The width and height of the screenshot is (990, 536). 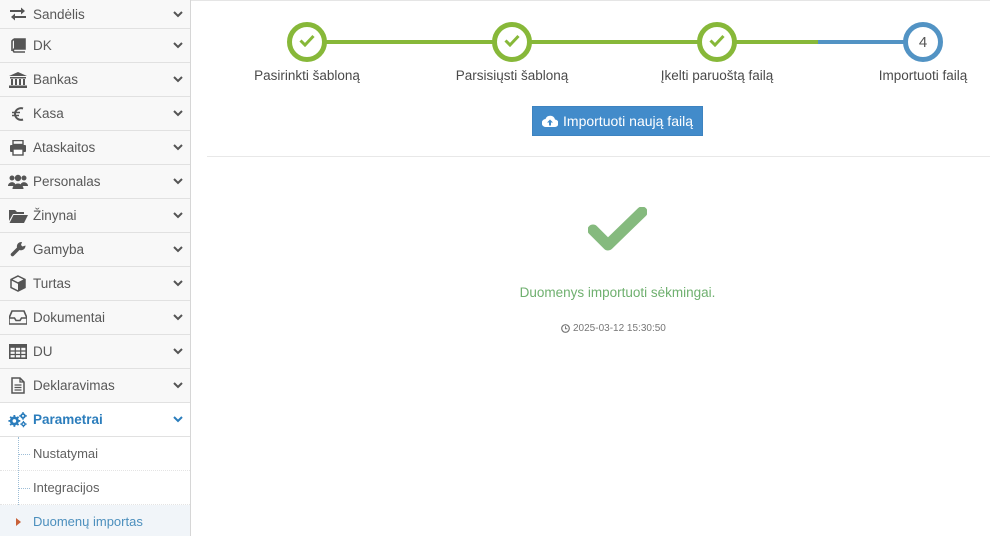 I want to click on sidebar-item-sandelis: Sandėlis, so click(x=95, y=14).